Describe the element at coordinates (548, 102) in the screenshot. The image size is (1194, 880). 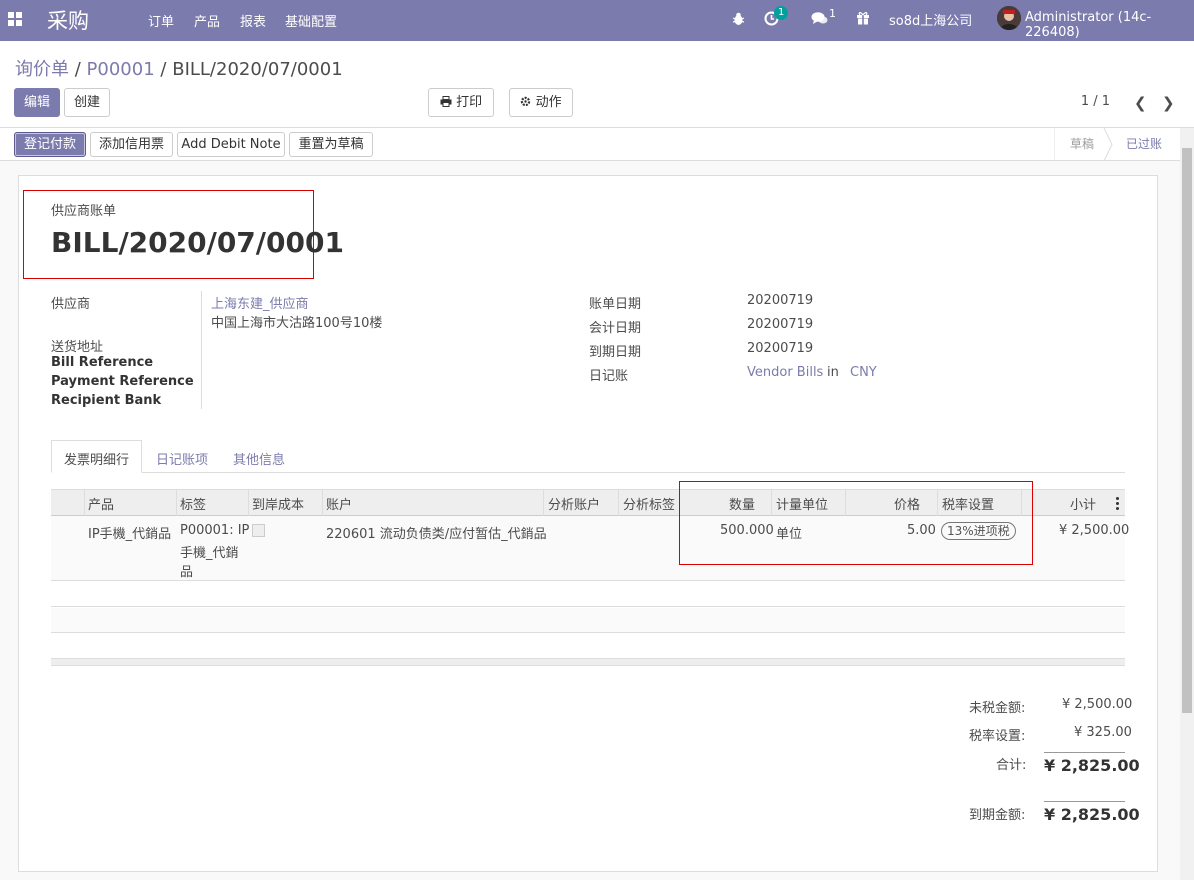
I see `action-label: 动作` at that location.